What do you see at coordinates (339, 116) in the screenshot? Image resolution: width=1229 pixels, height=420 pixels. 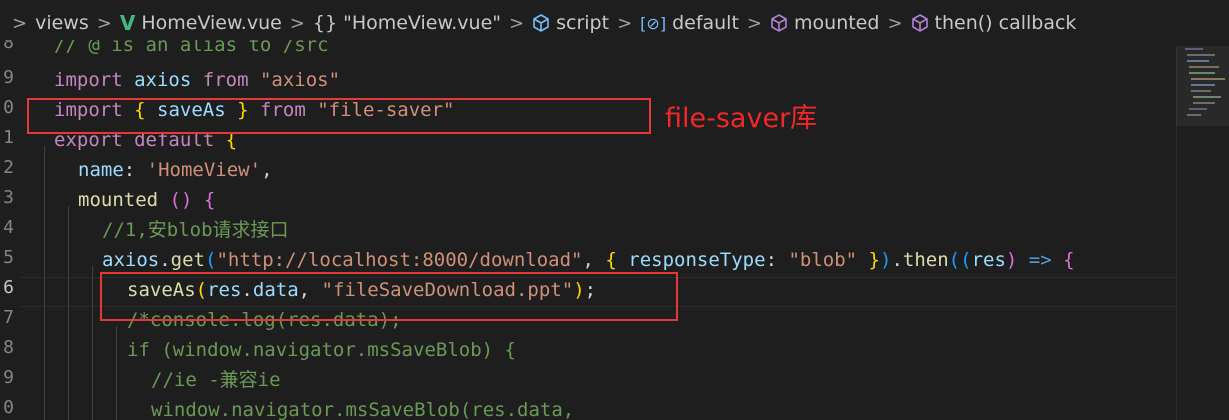 I see `highlight-box-import` at bounding box center [339, 116].